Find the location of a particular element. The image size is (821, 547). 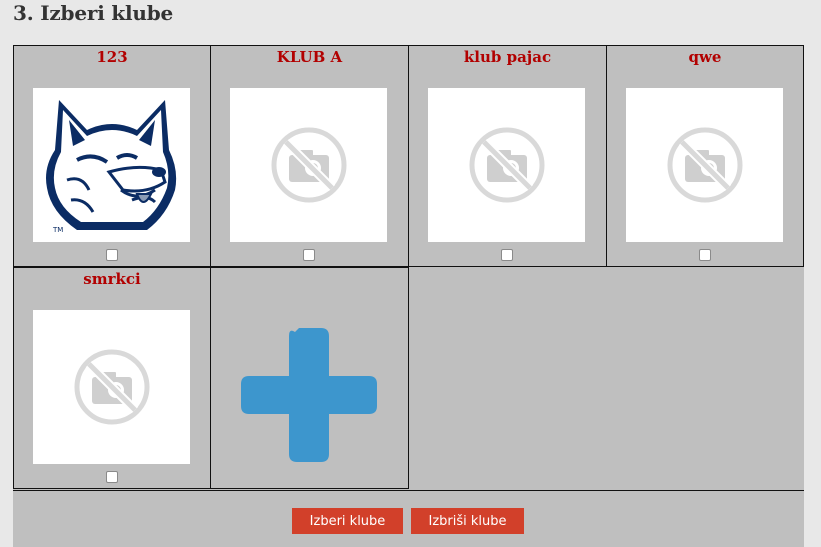

husky-logo-icon: TM is located at coordinates (110, 167).